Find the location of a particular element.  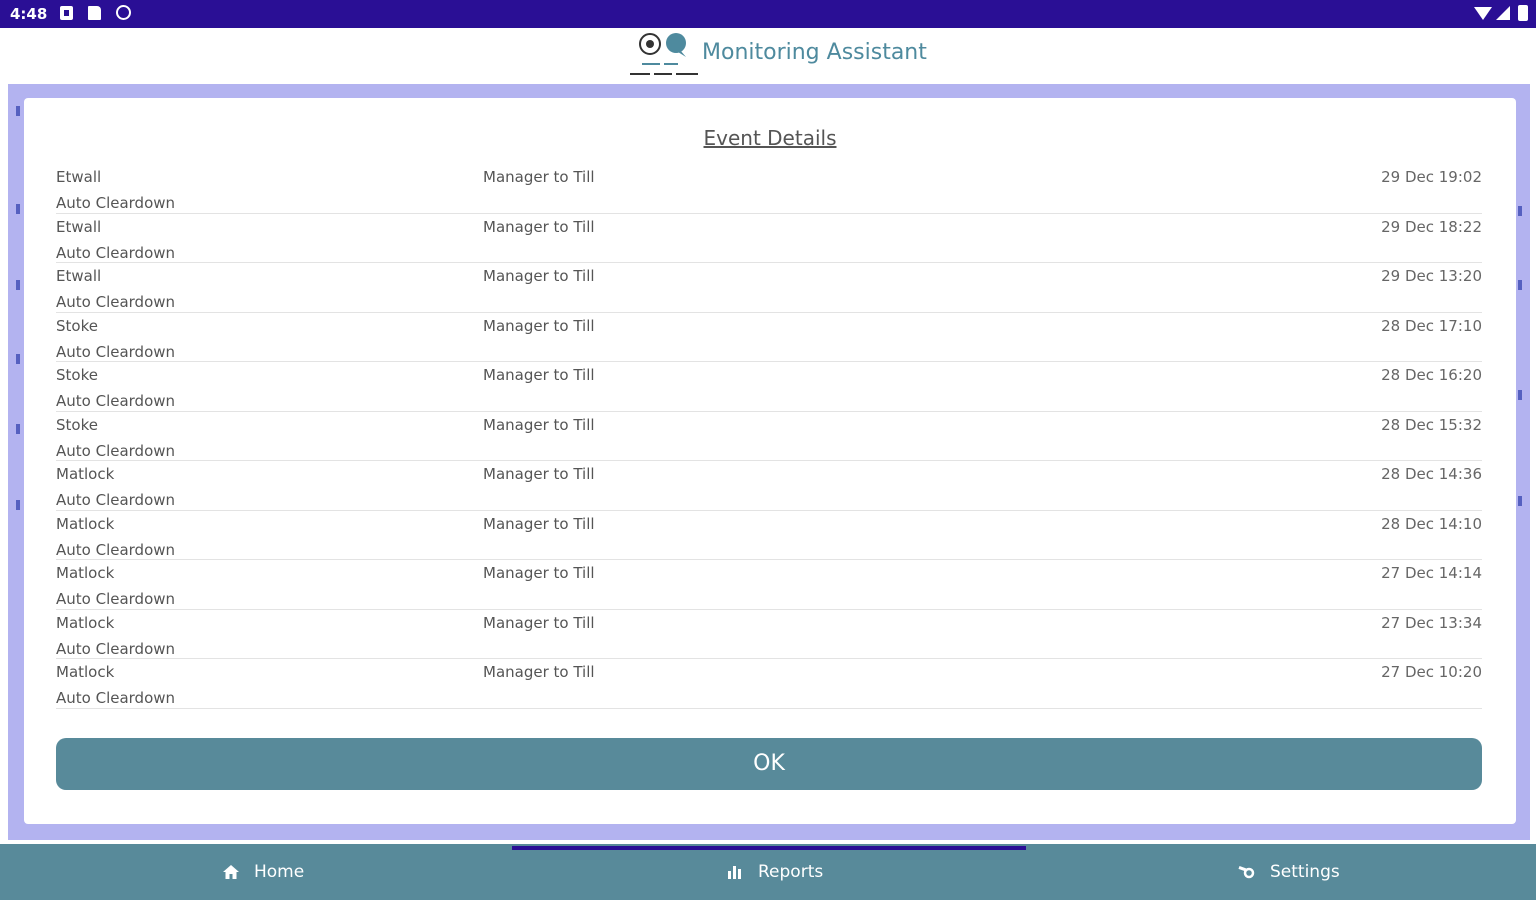

sd-card-icon is located at coordinates (94, 13).